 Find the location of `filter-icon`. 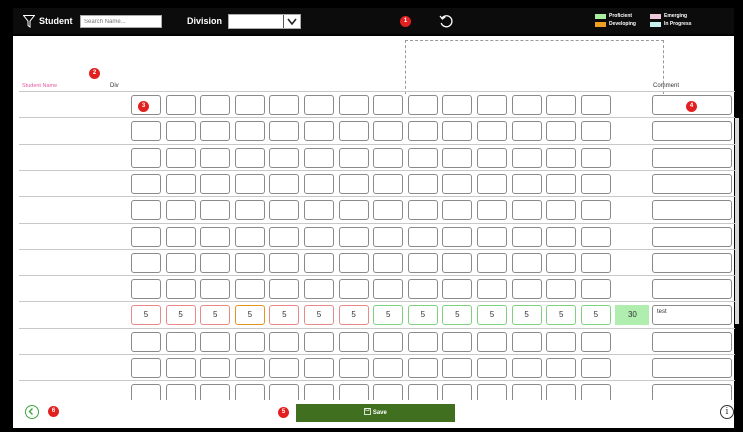

filter-icon is located at coordinates (29, 21).